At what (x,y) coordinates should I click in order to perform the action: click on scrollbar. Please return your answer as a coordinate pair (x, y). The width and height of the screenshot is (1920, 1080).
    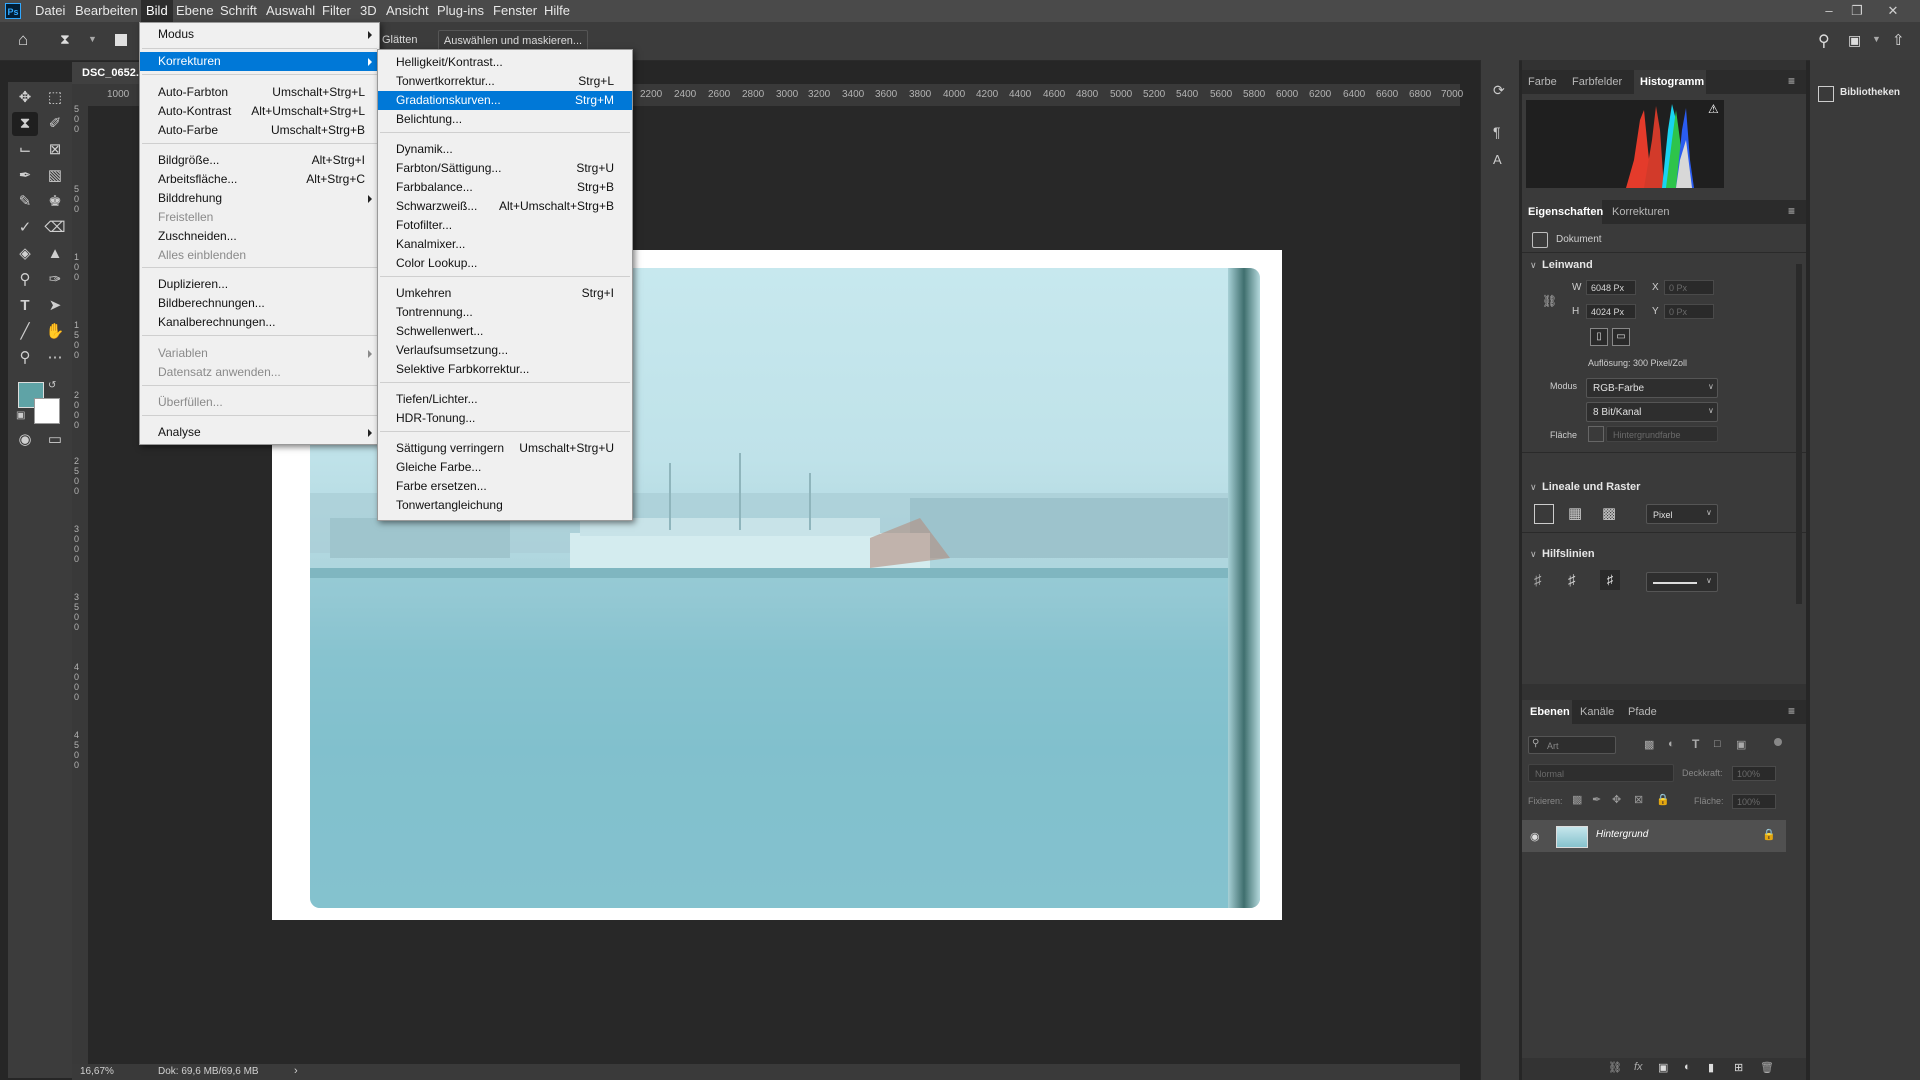
    Looking at the image, I should click on (1799, 434).